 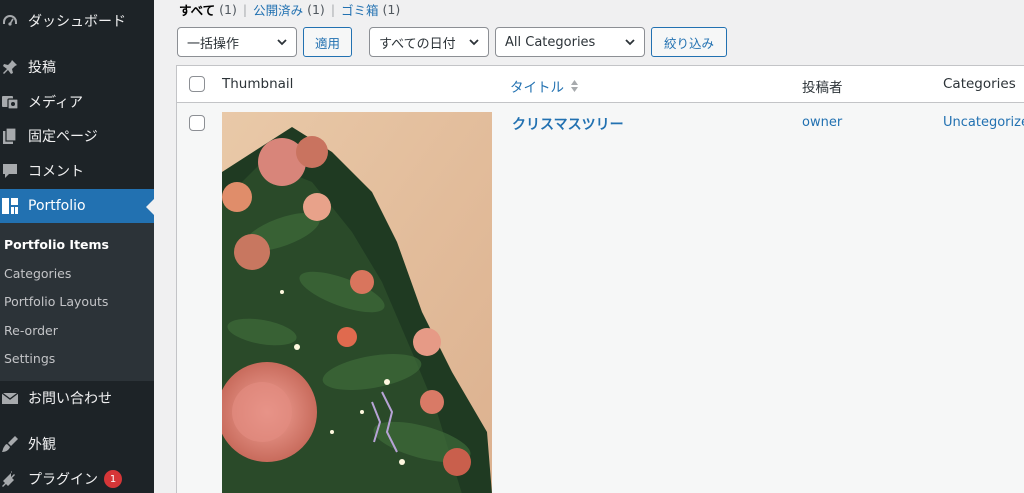 What do you see at coordinates (10, 102) in the screenshot?
I see `media-icon` at bounding box center [10, 102].